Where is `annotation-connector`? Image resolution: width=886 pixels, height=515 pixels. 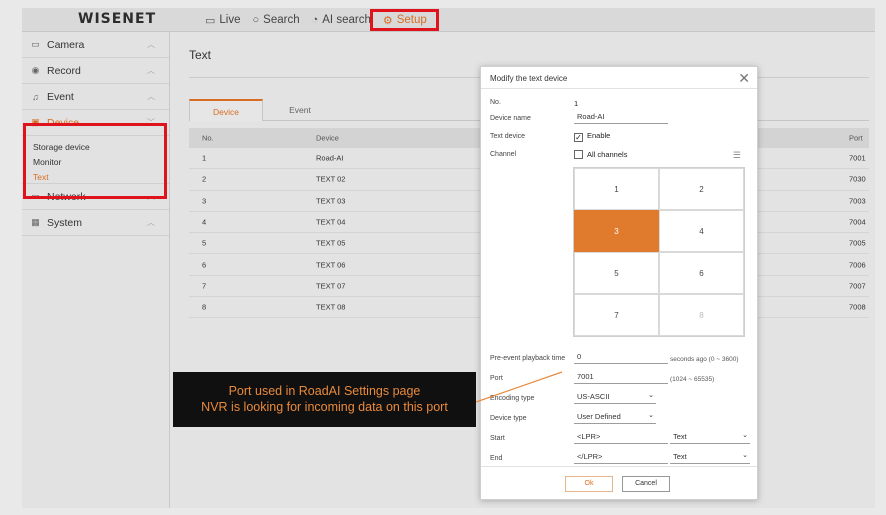
annotation-connector is located at coordinates (519, 387).